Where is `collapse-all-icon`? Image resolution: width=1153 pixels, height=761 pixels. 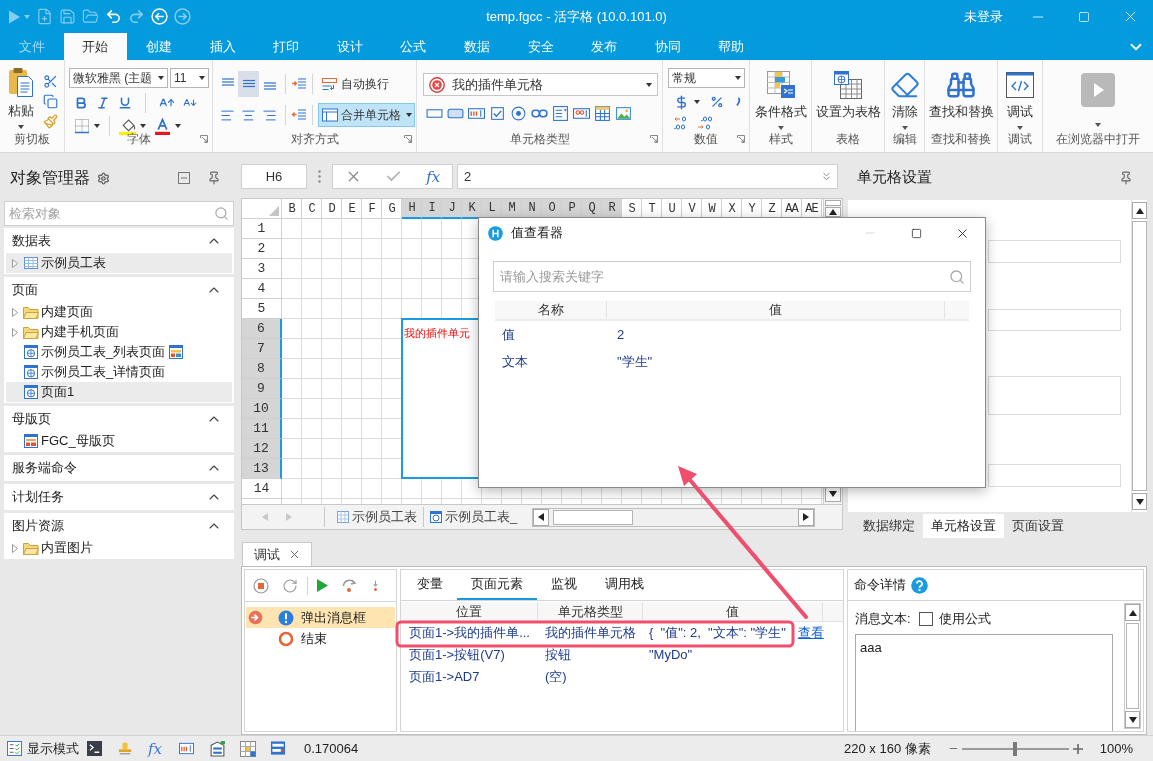 collapse-all-icon is located at coordinates (184, 178).